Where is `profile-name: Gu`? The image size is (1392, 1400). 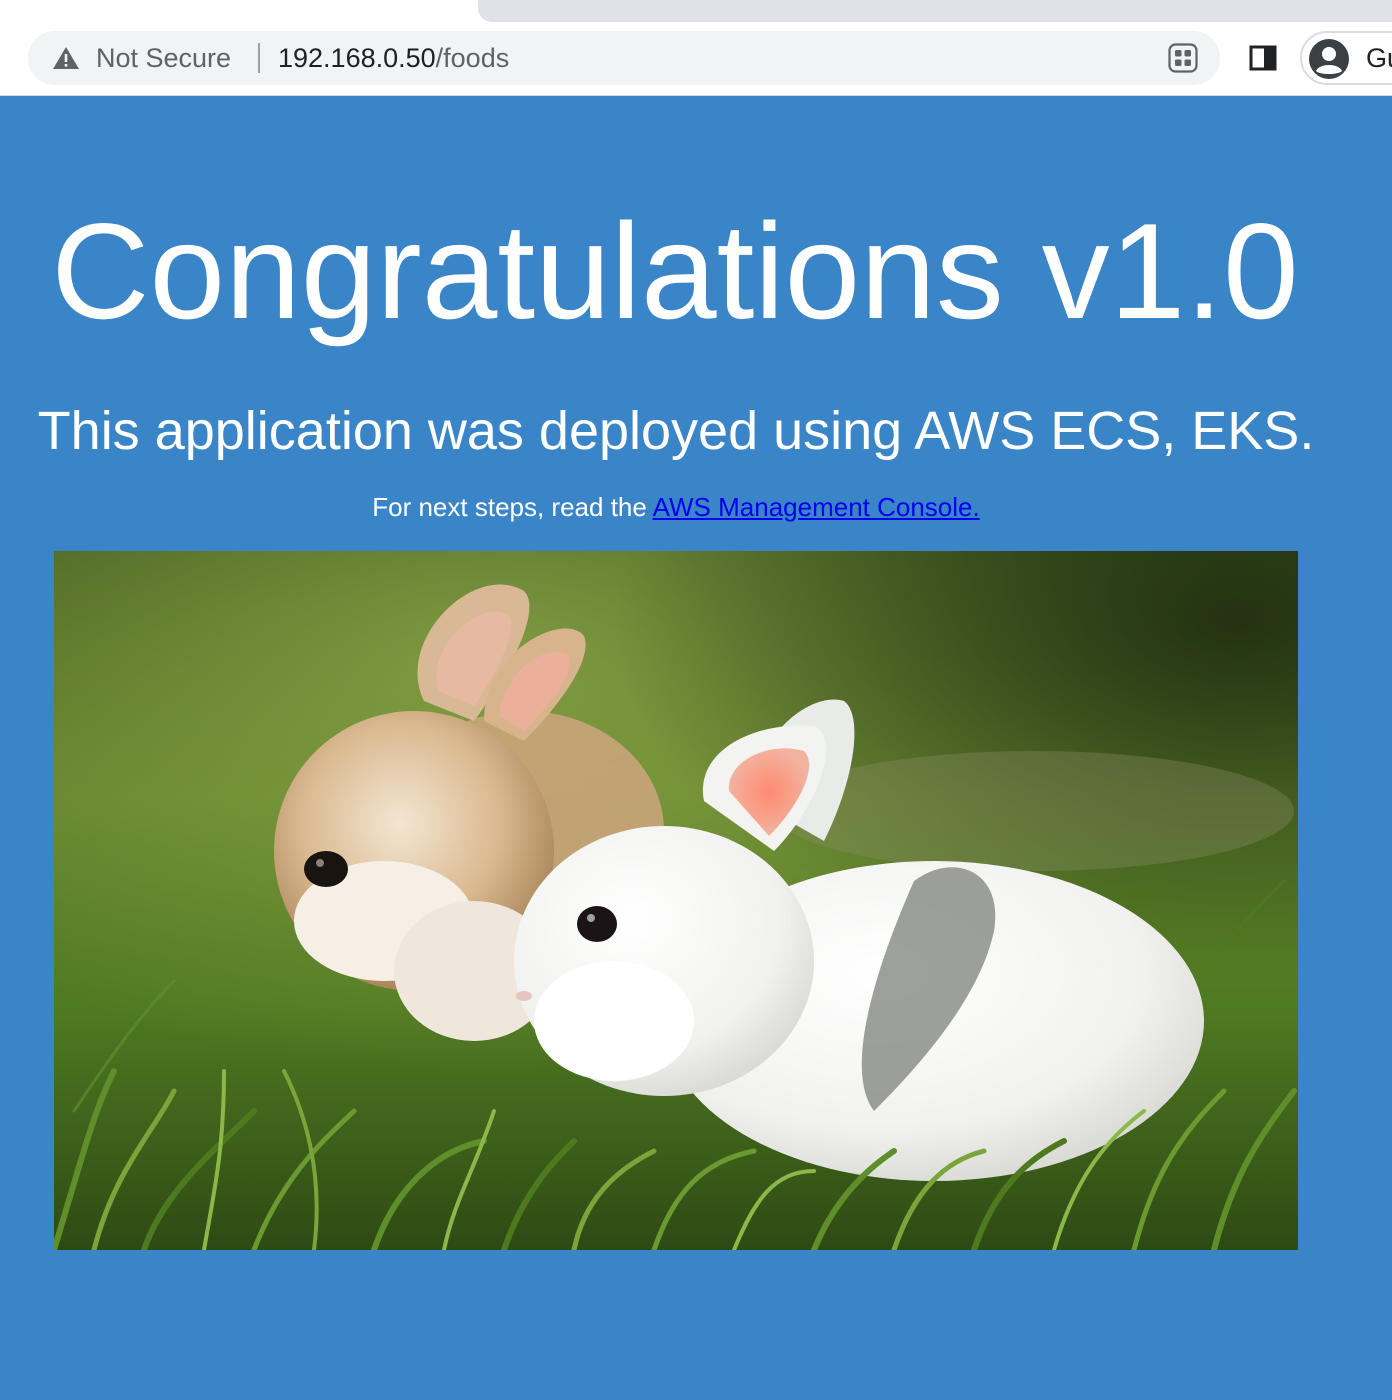
profile-name: Gu is located at coordinates (1379, 58).